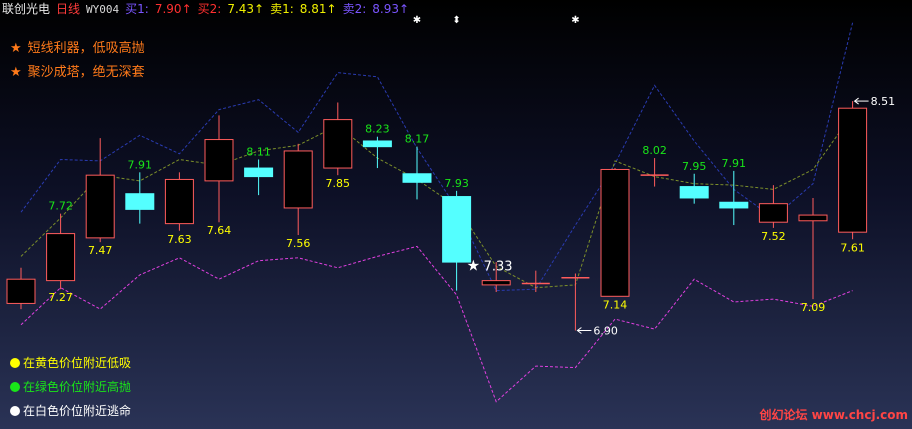  I want to click on formula-name: WY004, so click(102, 9).